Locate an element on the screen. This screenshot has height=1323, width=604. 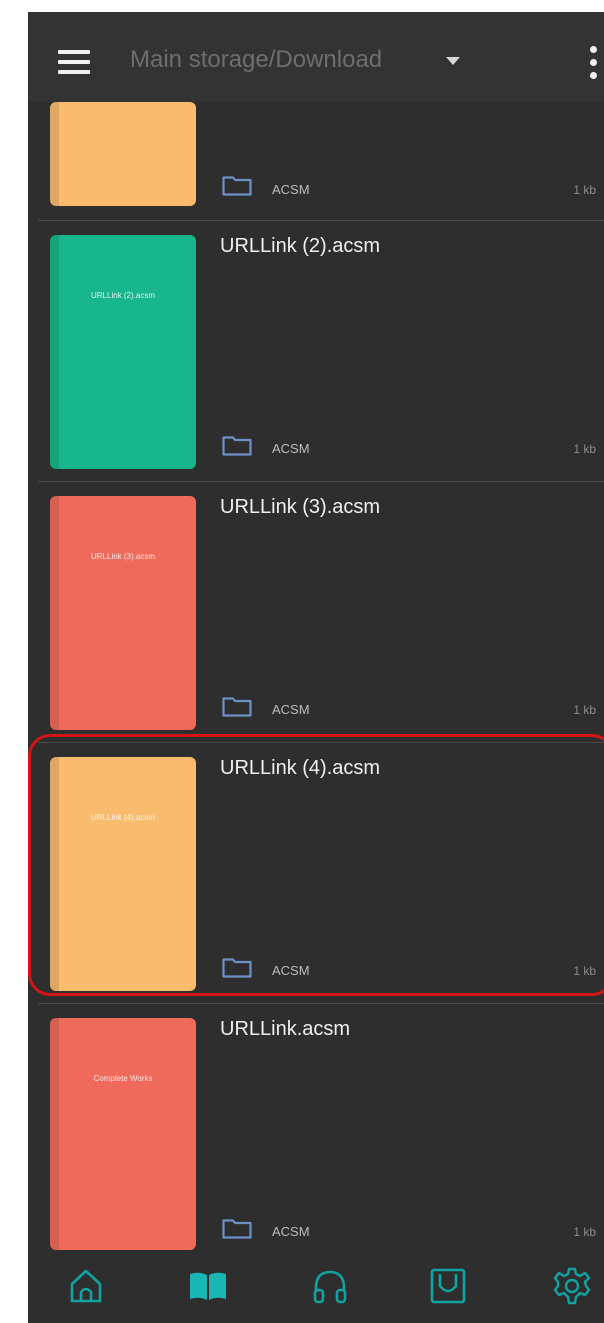
file-title: URLLink (3).acsm is located at coordinates (300, 507).